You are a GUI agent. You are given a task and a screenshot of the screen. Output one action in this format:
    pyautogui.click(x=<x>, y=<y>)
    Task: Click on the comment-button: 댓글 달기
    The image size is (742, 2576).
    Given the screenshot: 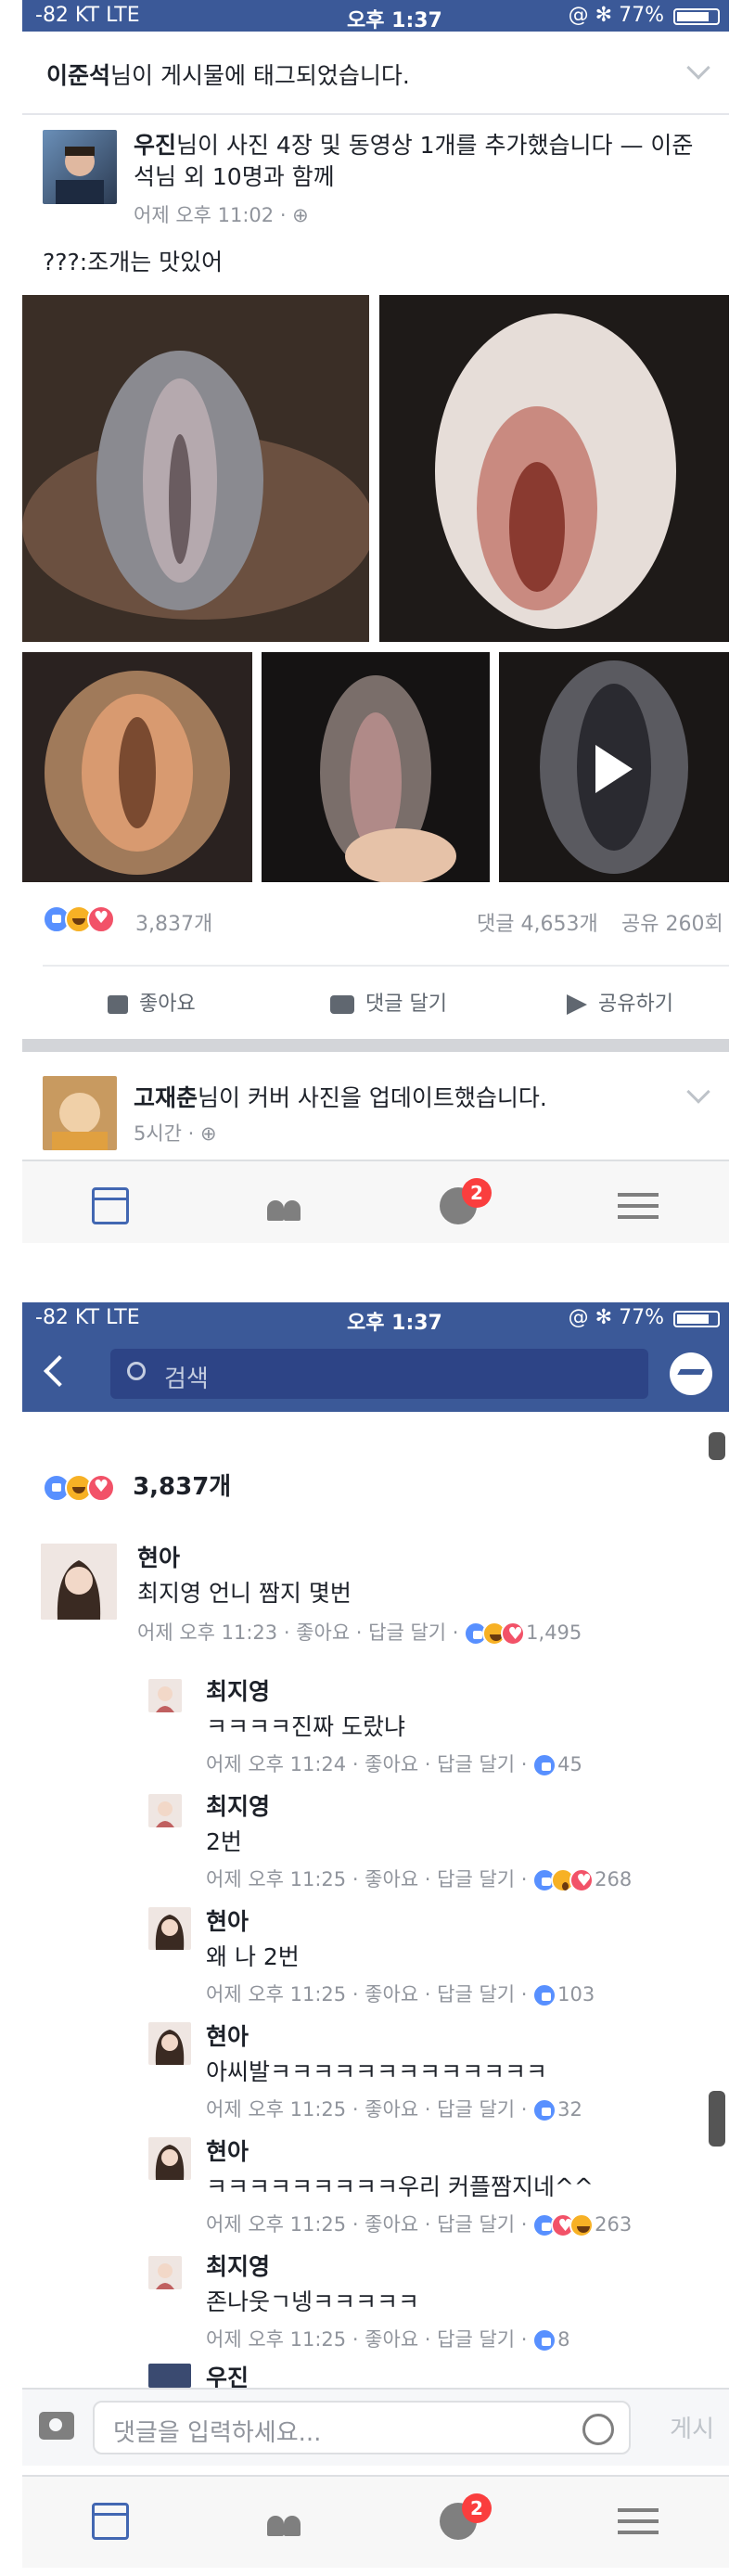 What is the action you would take?
    pyautogui.click(x=388, y=1002)
    